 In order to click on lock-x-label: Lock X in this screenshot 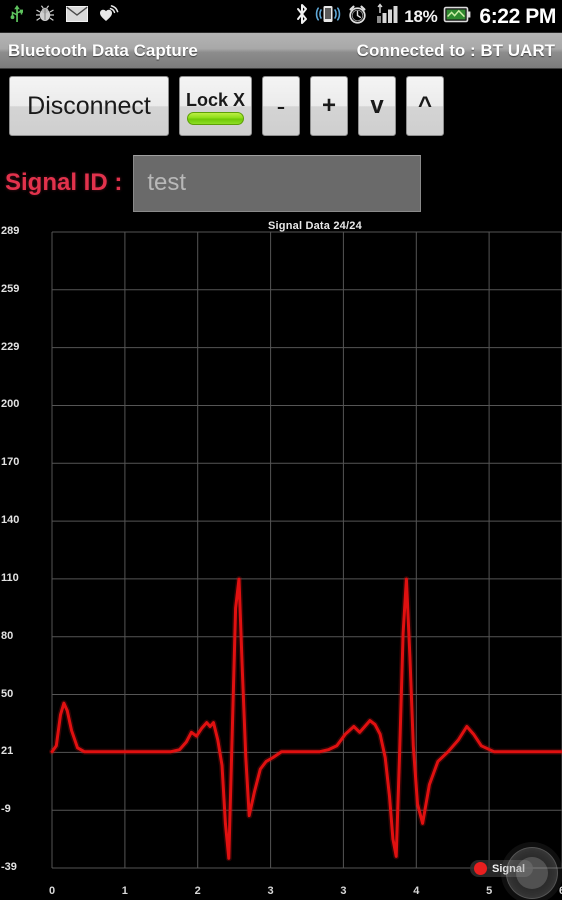, I will do `click(215, 100)`.